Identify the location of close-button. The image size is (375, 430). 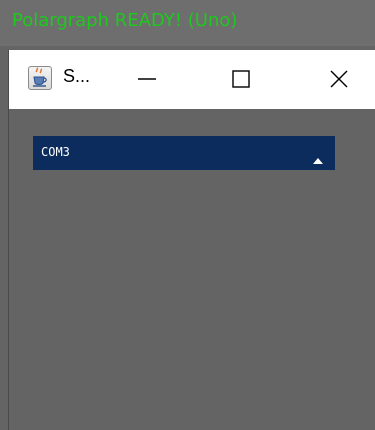
(339, 79).